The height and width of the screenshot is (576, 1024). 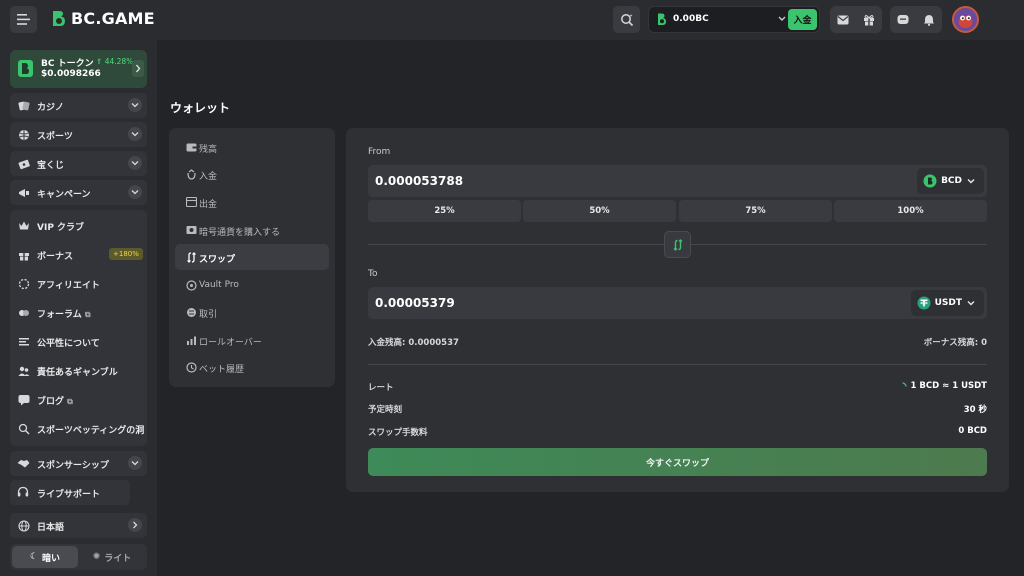 What do you see at coordinates (99, 61) in the screenshot?
I see `trend-up-icon: ⇑` at bounding box center [99, 61].